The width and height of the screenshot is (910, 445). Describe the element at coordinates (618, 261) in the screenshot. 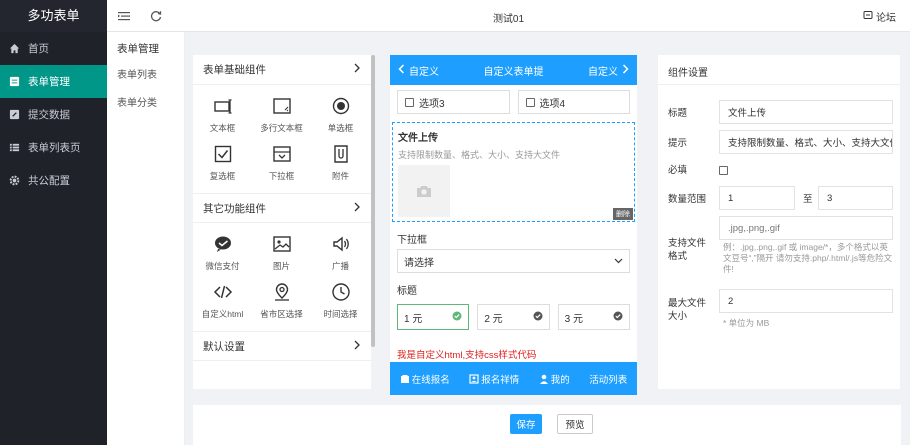

I see `chevron-down-icon` at that location.